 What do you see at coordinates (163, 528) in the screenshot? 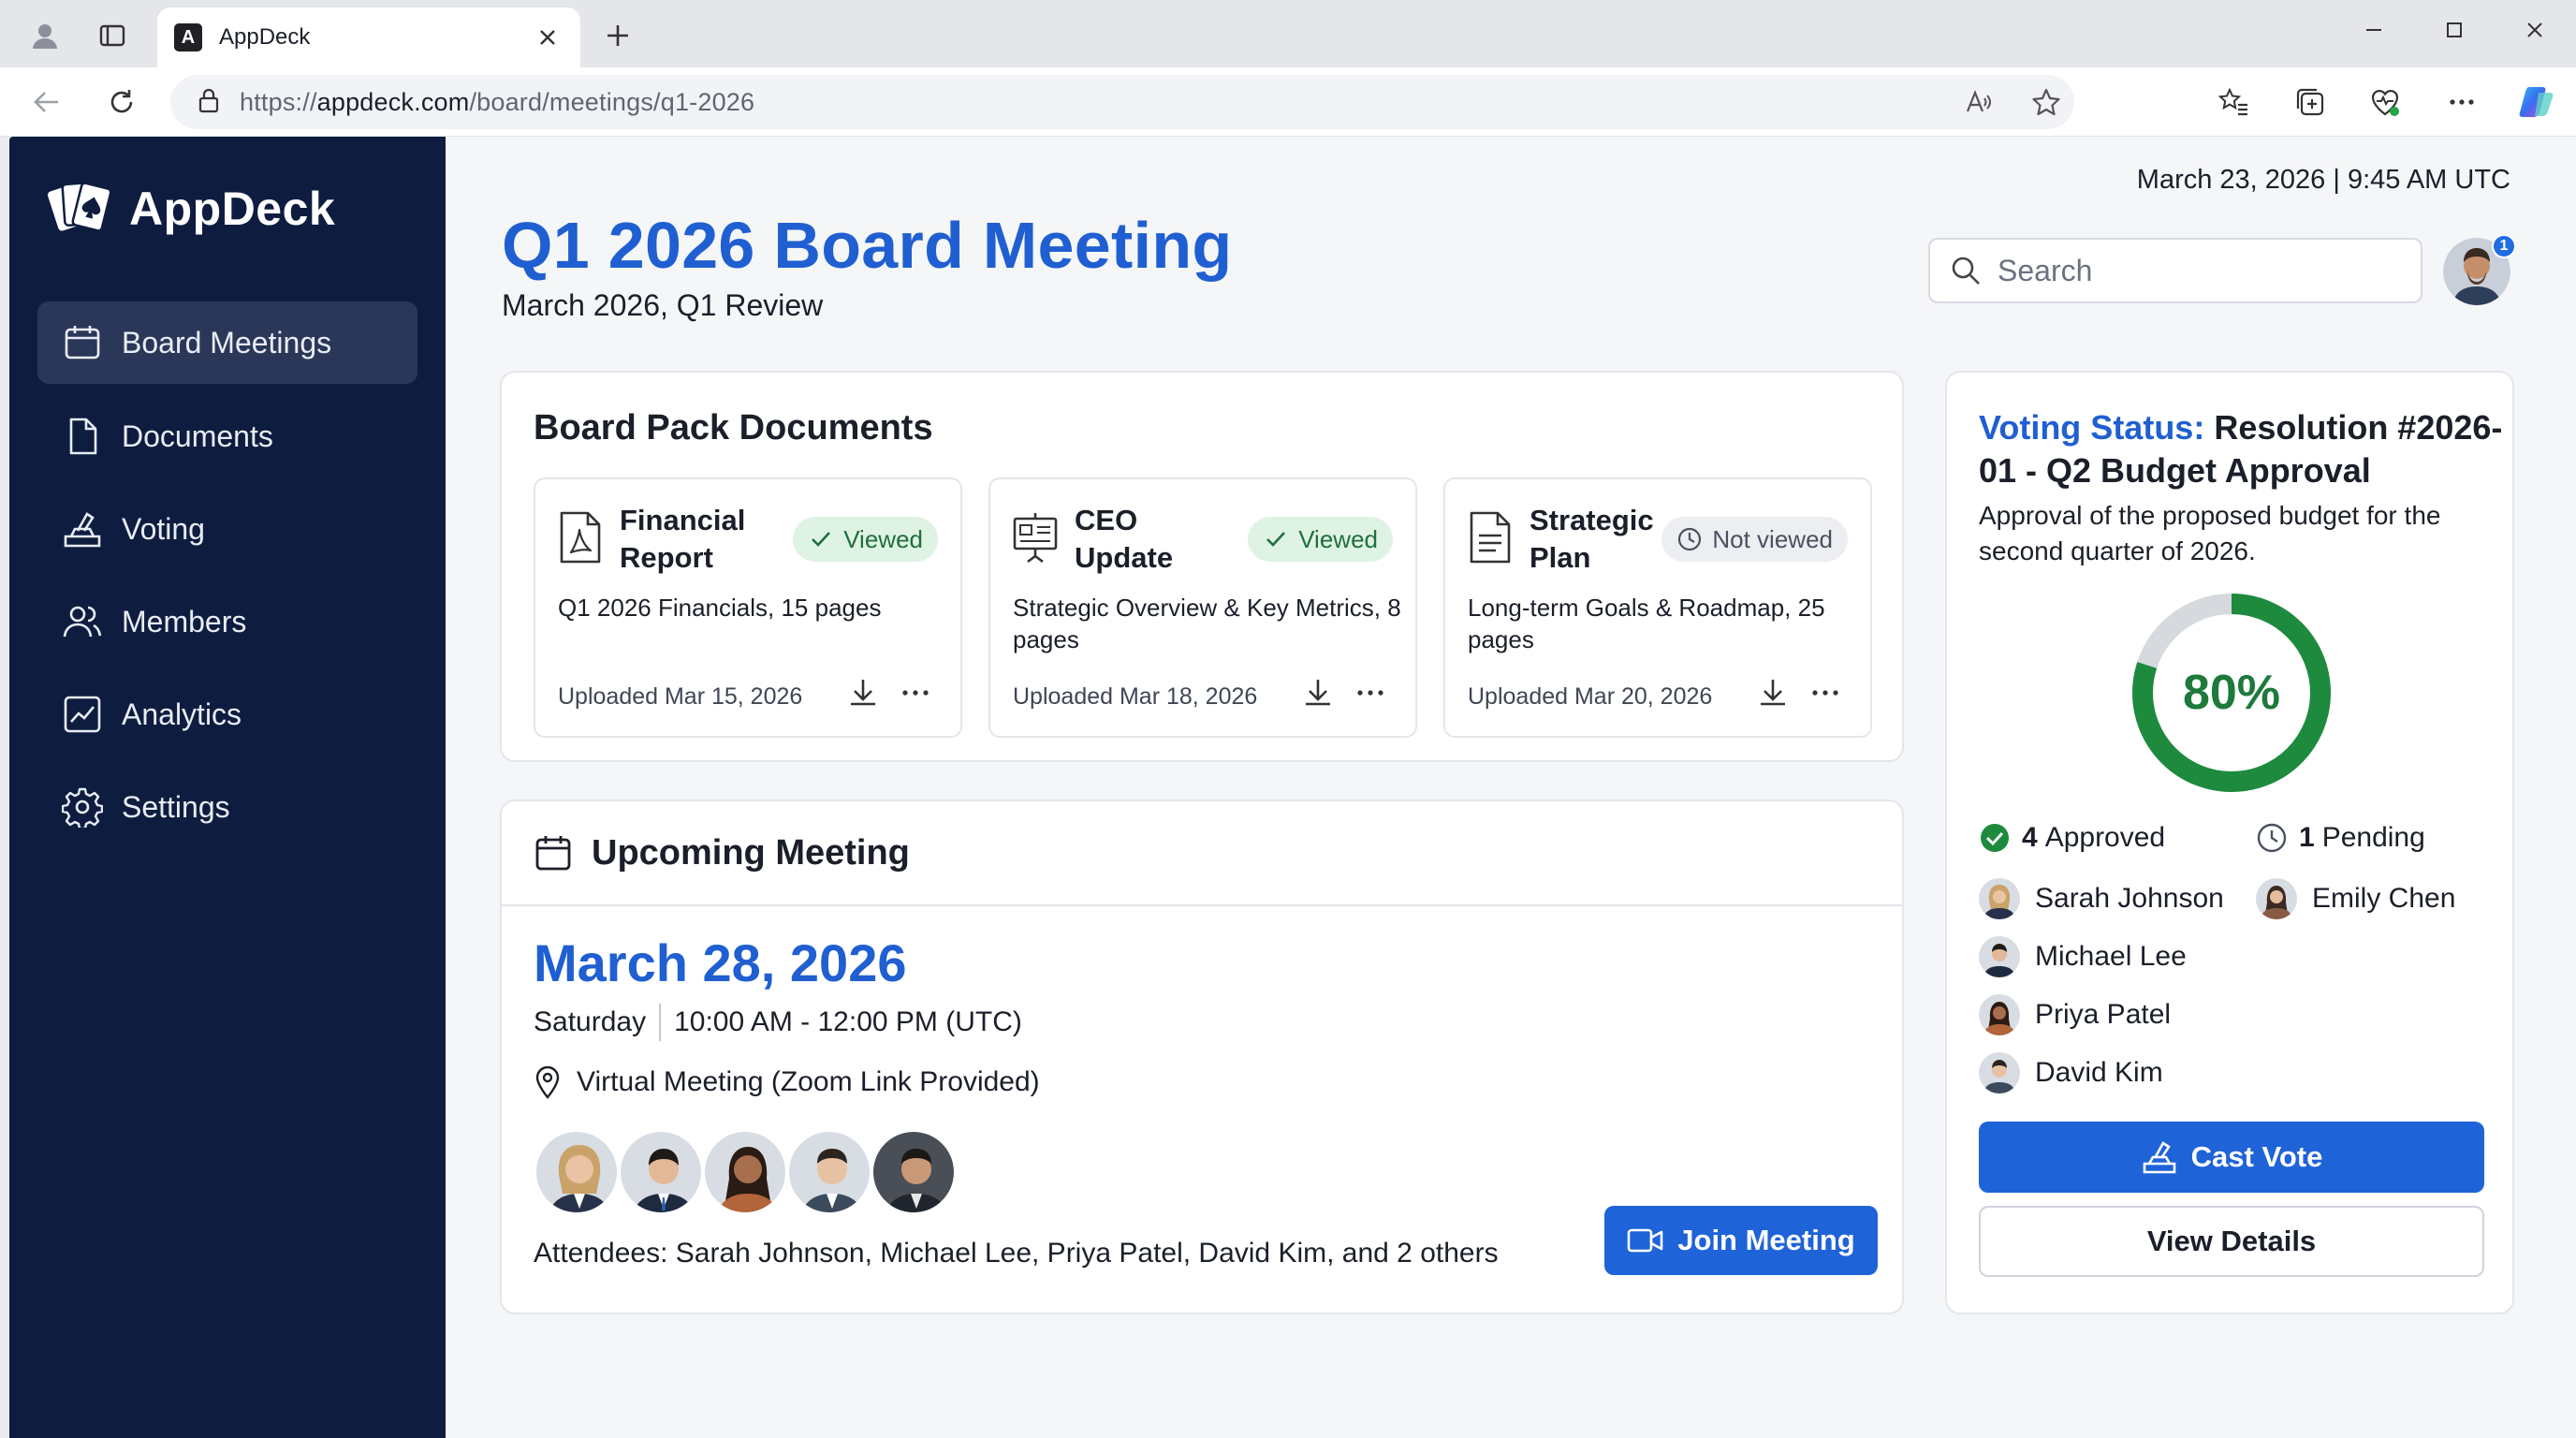
I see `sidebar-item-label: Voting` at bounding box center [163, 528].